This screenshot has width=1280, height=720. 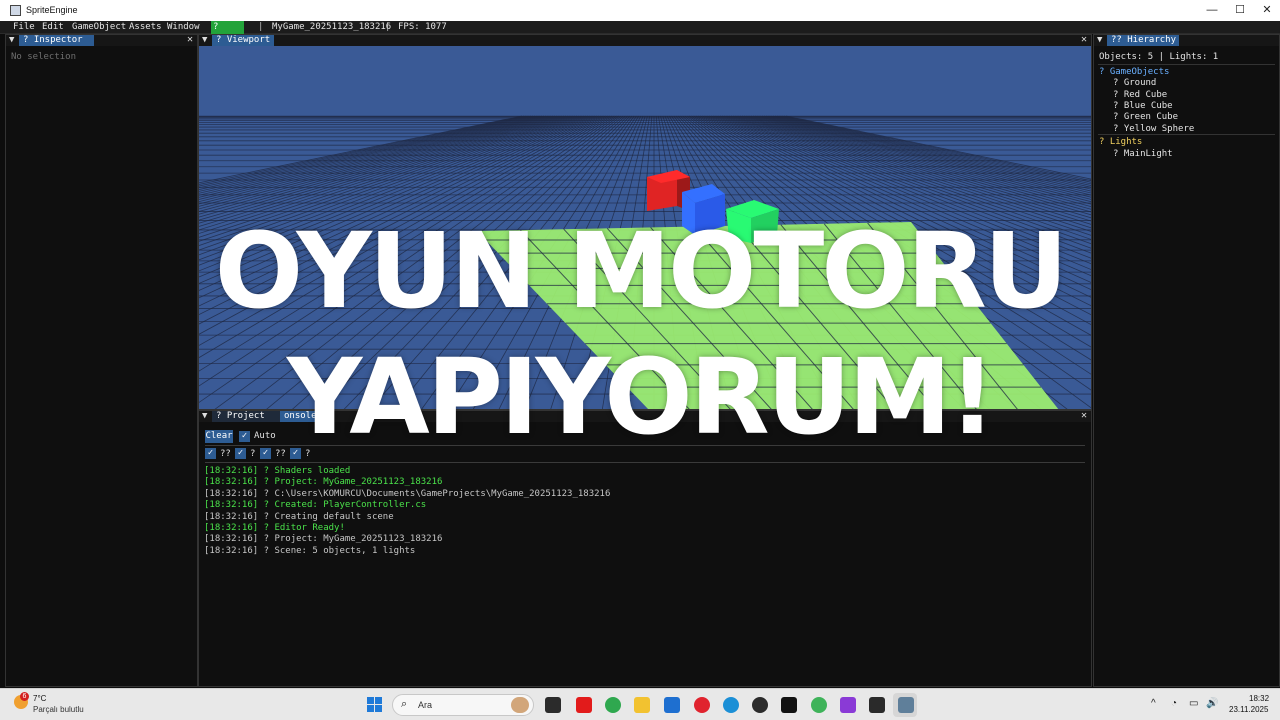 I want to click on taskbar-search: ⌕ Ara, so click(x=463, y=705).